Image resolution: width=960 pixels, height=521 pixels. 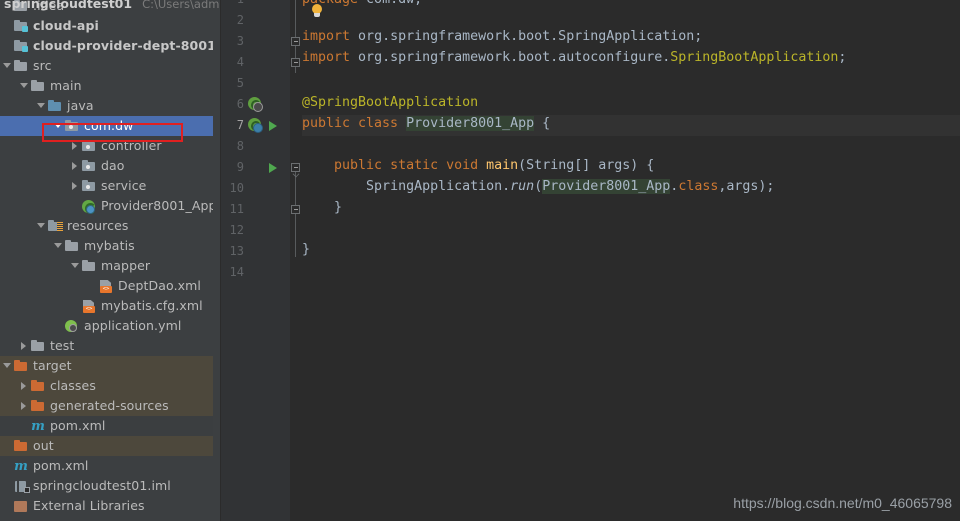 What do you see at coordinates (131, 145) in the screenshot?
I see `tree-item-label: controller` at bounding box center [131, 145].